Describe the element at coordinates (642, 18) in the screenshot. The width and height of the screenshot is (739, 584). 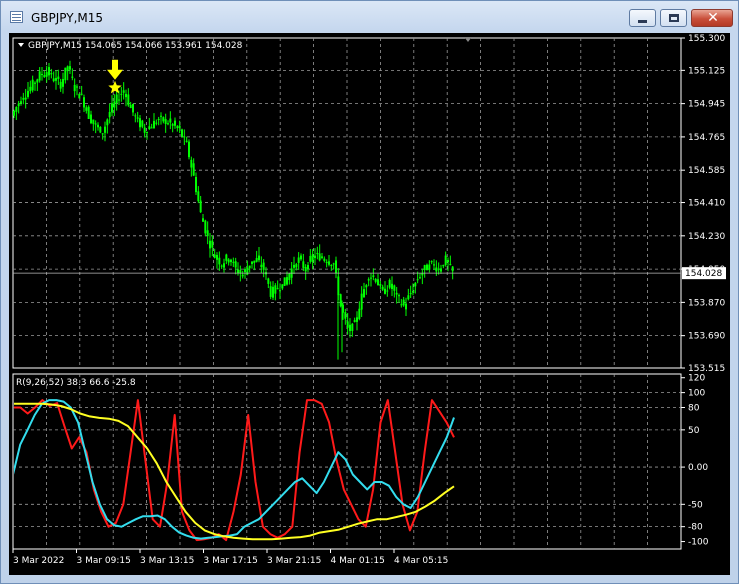
I see `minimize-button` at that location.